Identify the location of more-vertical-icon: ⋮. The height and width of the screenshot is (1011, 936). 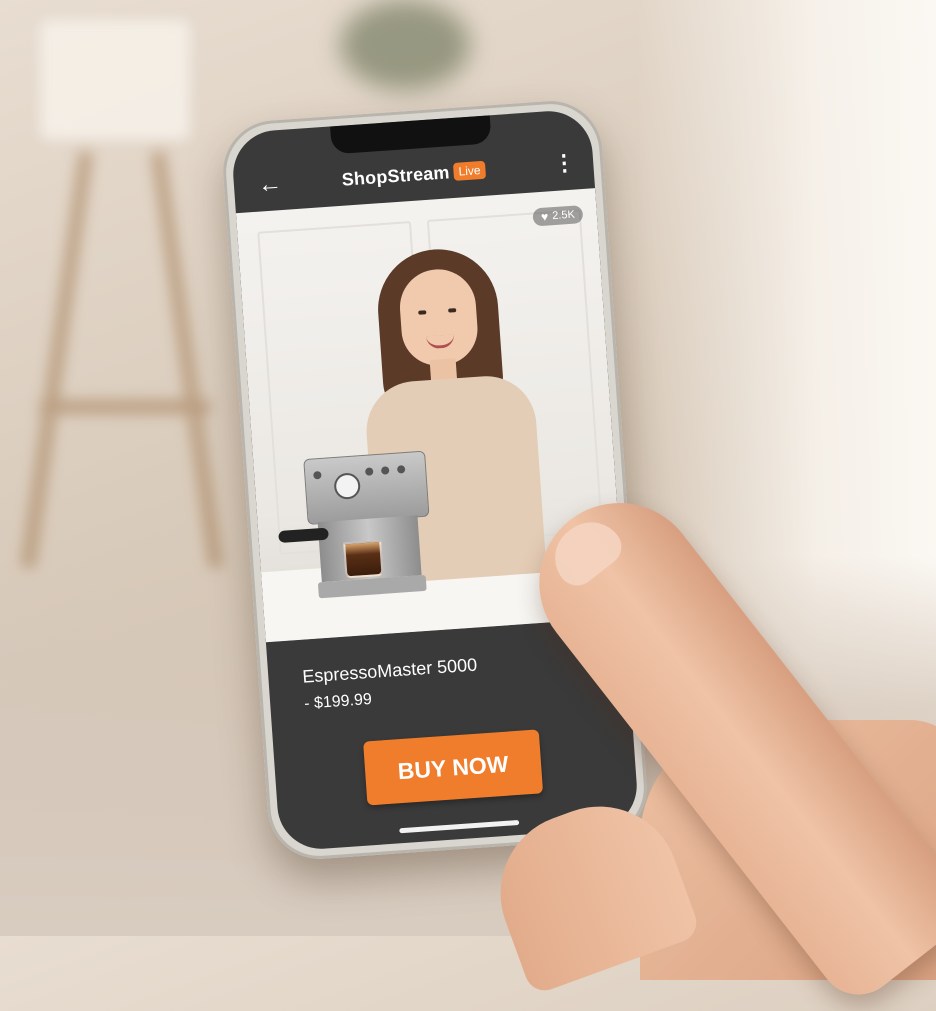
(564, 164).